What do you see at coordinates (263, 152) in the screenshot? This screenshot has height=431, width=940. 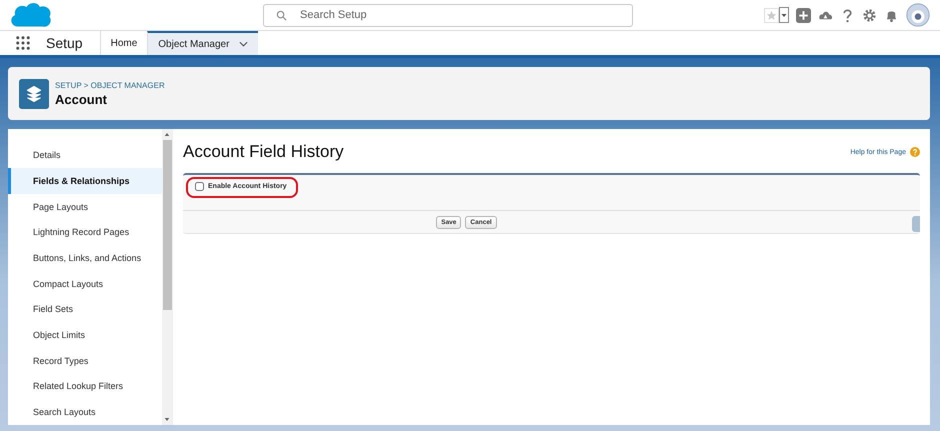 I see `page-title: Account Field History` at bounding box center [263, 152].